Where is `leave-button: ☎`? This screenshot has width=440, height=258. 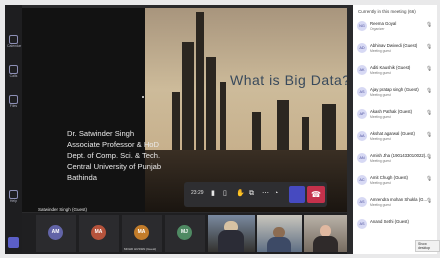 leave-button: ☎ is located at coordinates (316, 194).